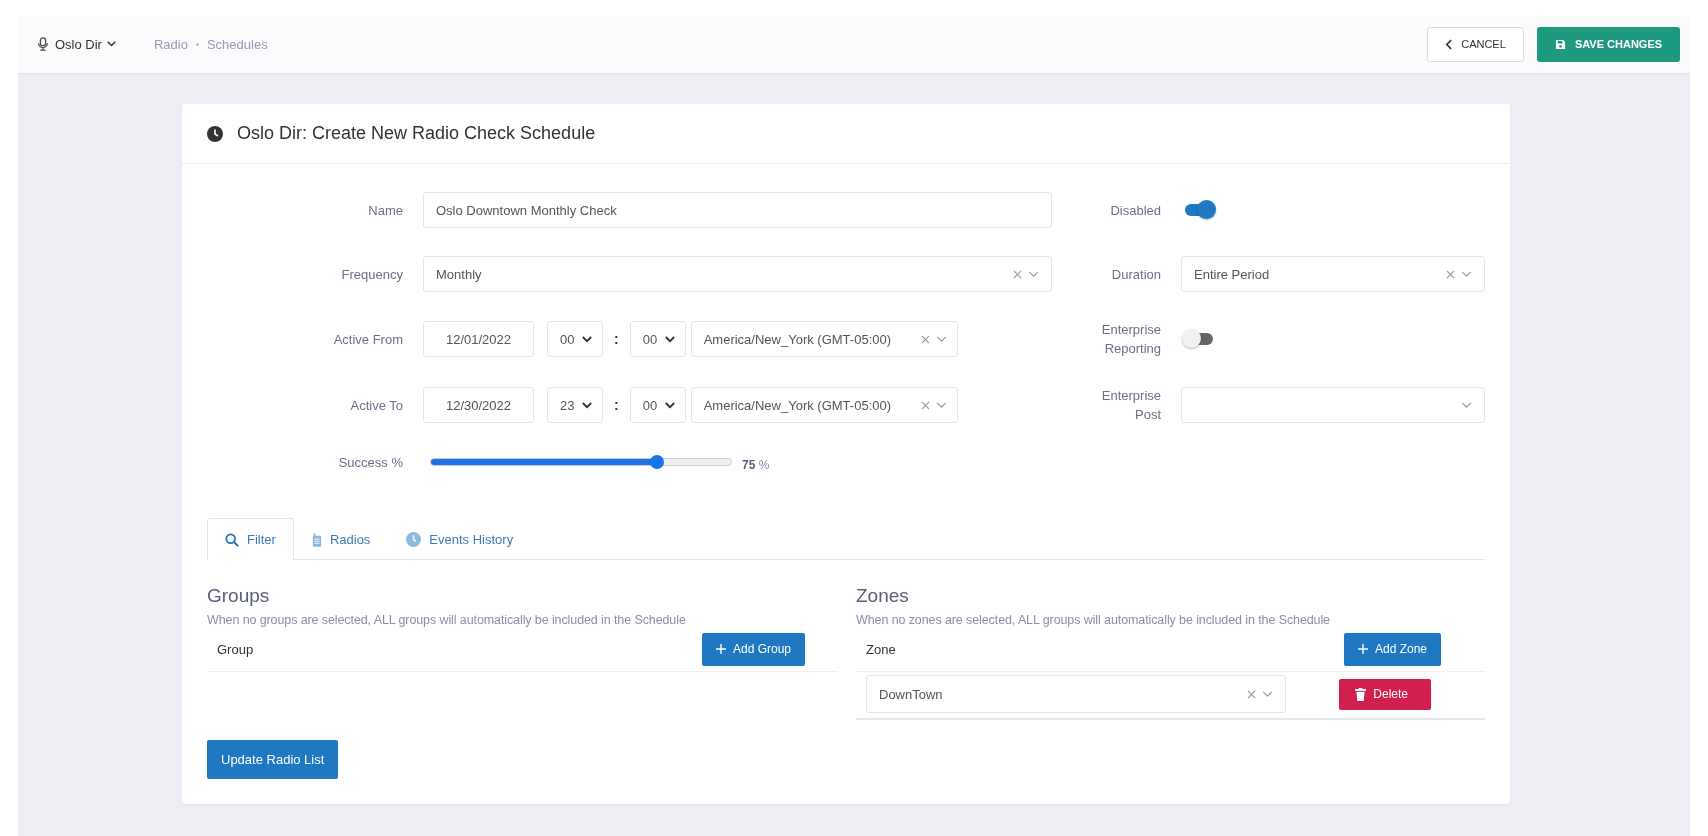  What do you see at coordinates (416, 133) in the screenshot?
I see `card-title: Oslo Dir: Create New Radio Check Schedule` at bounding box center [416, 133].